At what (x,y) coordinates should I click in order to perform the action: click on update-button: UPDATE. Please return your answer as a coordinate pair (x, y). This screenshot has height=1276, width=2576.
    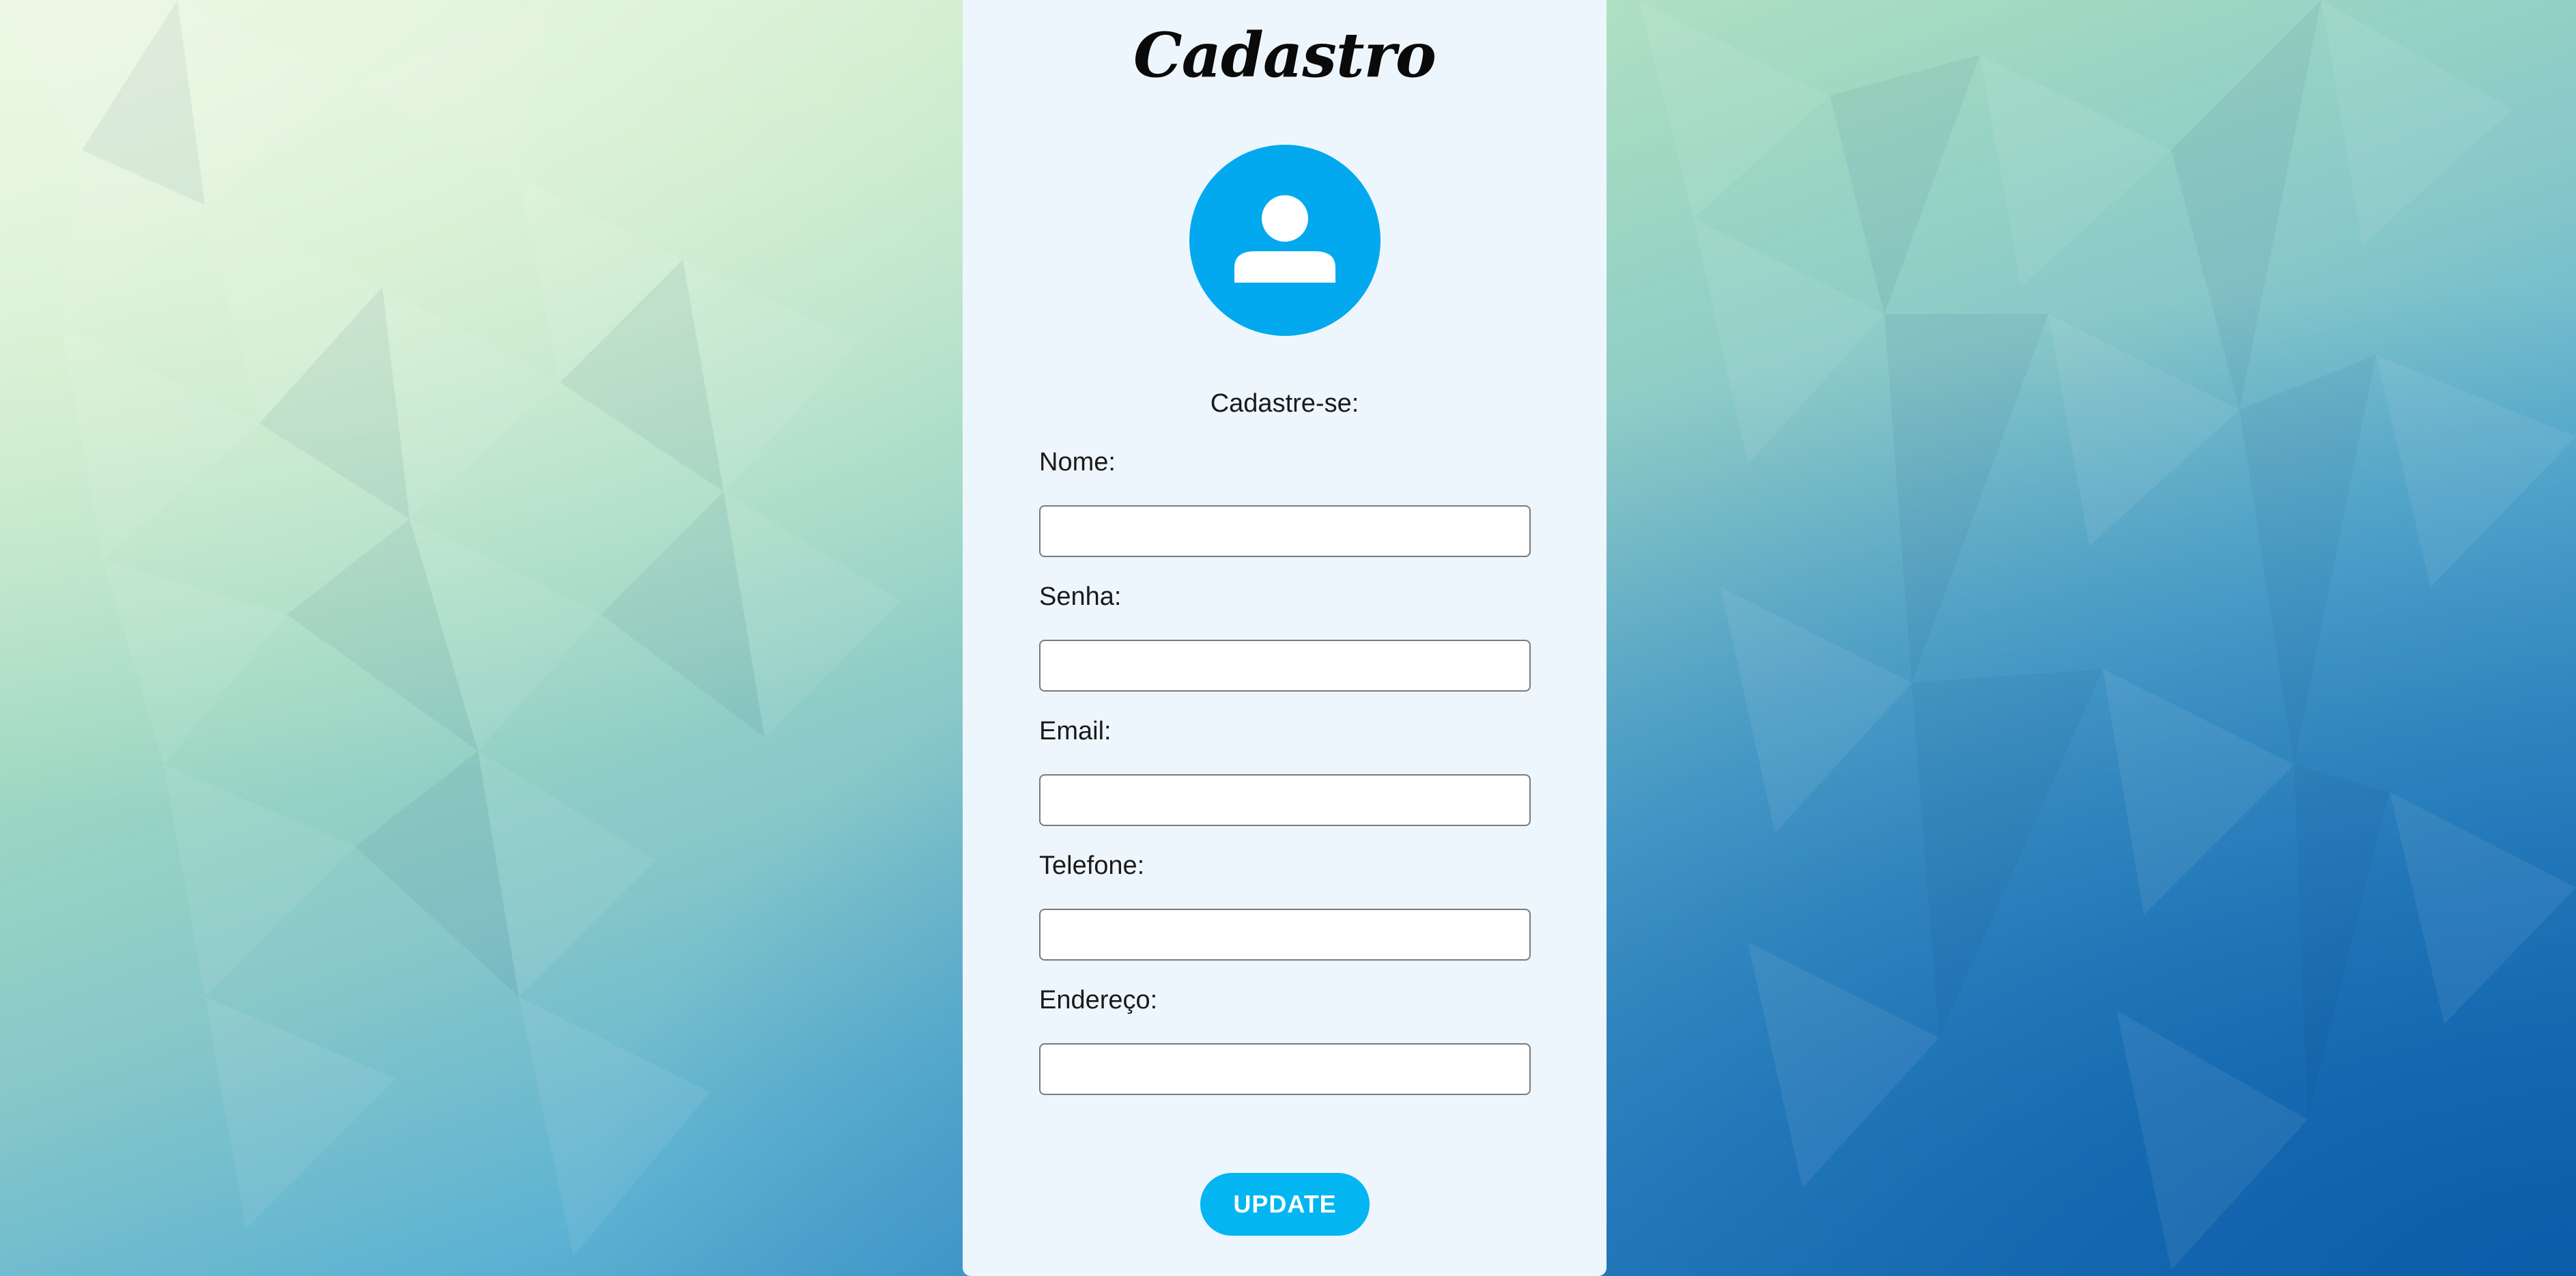
    Looking at the image, I should click on (1285, 1204).